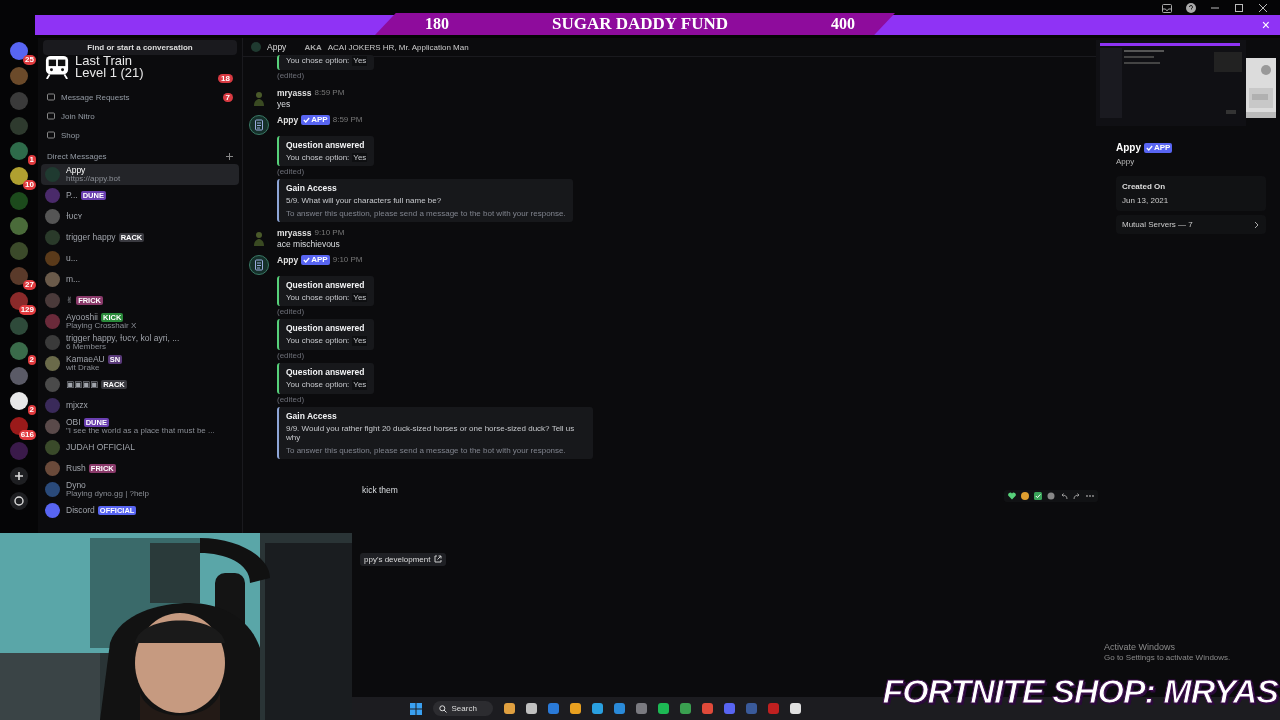 The width and height of the screenshot is (1280, 720). Describe the element at coordinates (140, 405) in the screenshot. I see `conversation-item: mjxzx` at that location.